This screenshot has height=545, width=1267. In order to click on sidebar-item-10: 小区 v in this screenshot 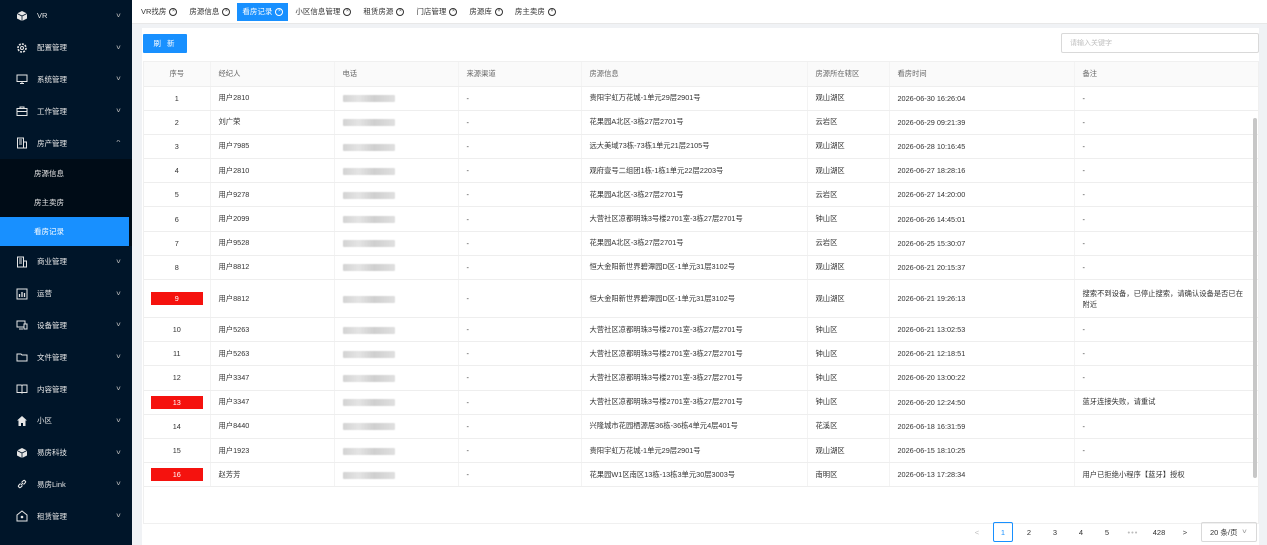, I will do `click(66, 421)`.